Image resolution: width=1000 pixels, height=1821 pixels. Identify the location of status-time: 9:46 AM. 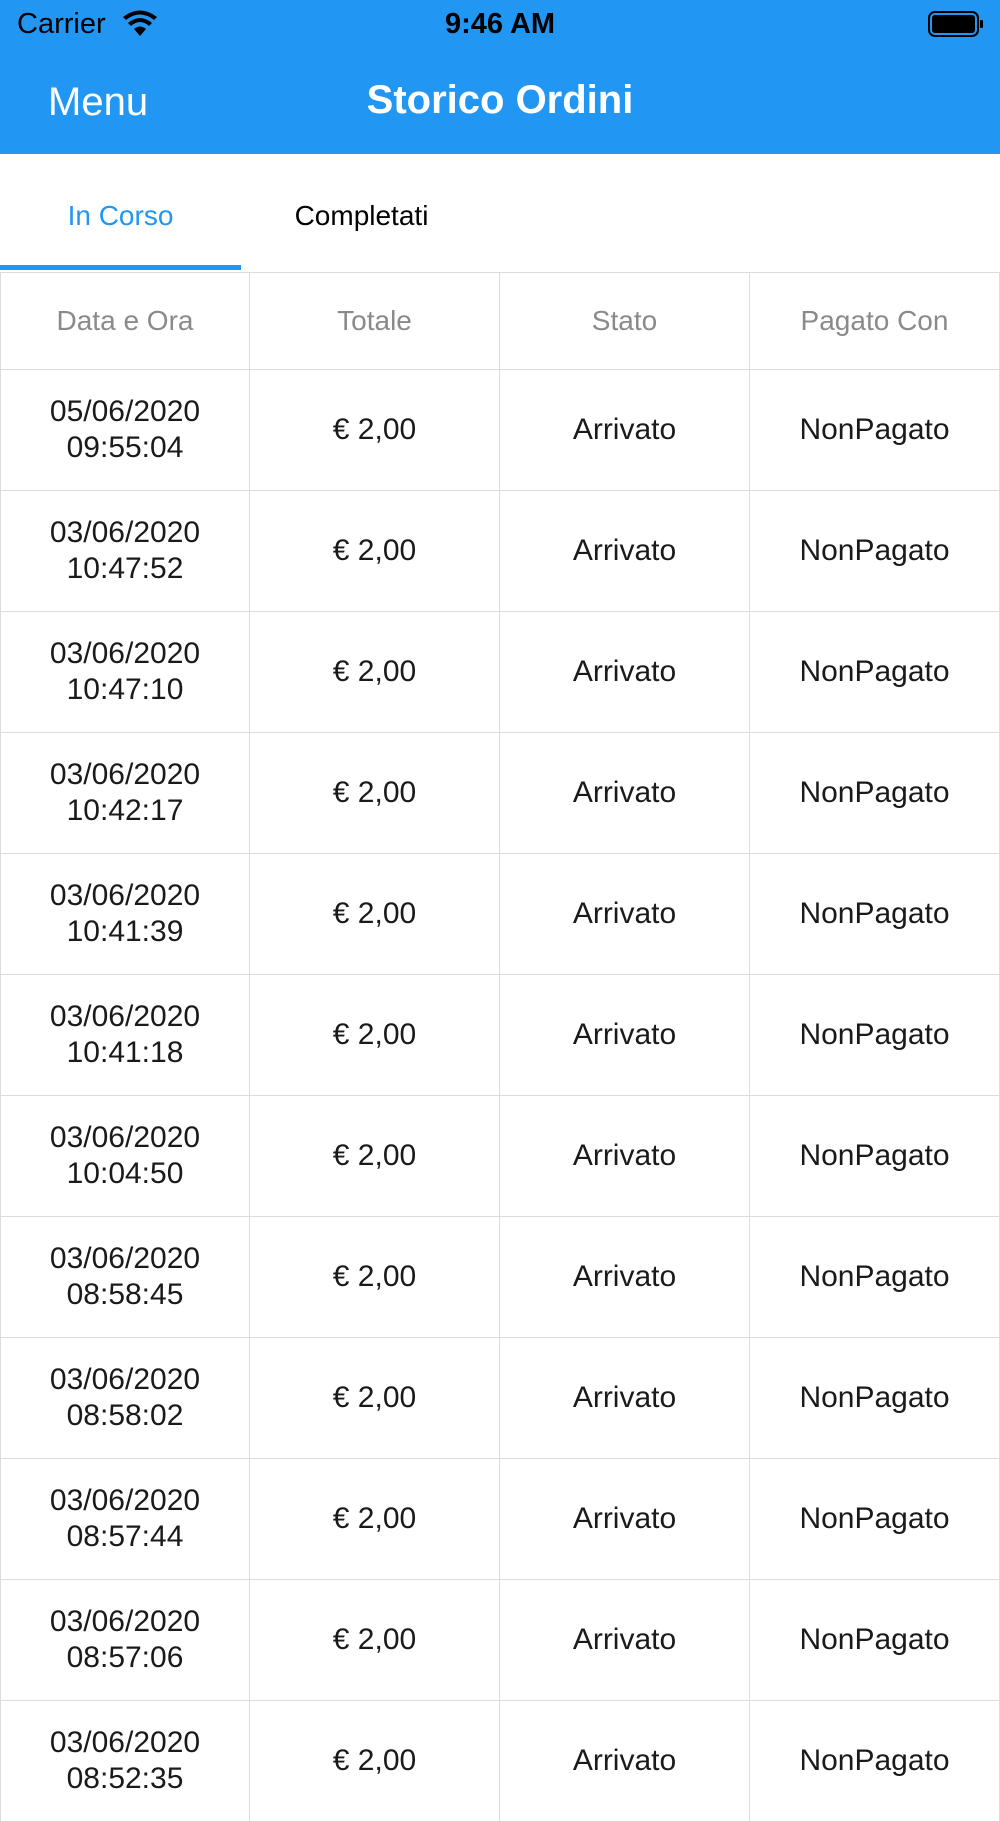
(500, 24).